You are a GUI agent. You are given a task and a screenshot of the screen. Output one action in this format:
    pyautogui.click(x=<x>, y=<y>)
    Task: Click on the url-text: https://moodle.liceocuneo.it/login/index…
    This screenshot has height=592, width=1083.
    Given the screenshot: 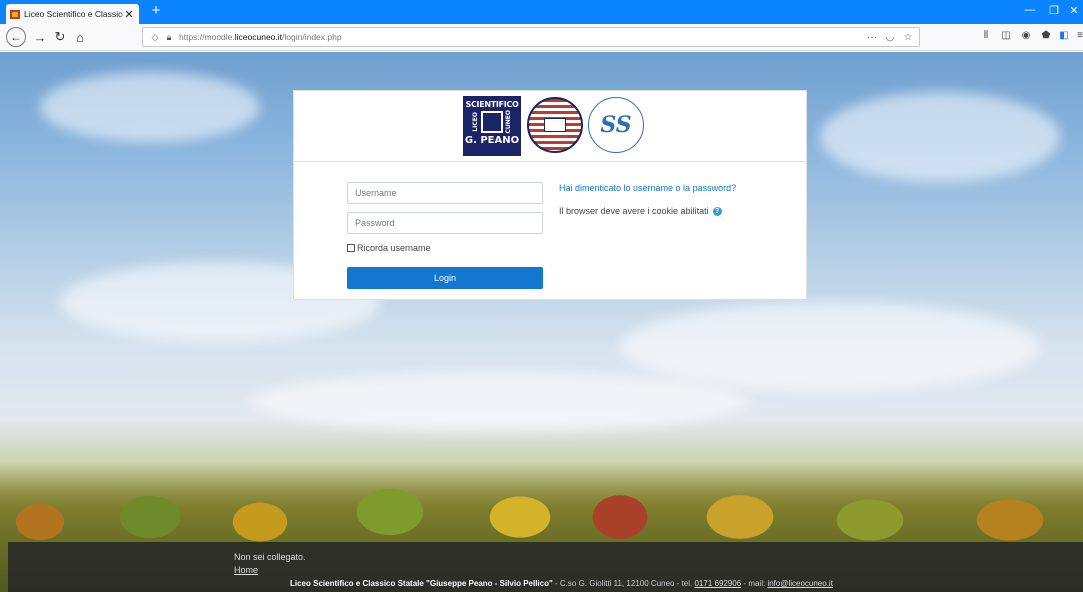 What is the action you would take?
    pyautogui.click(x=520, y=37)
    